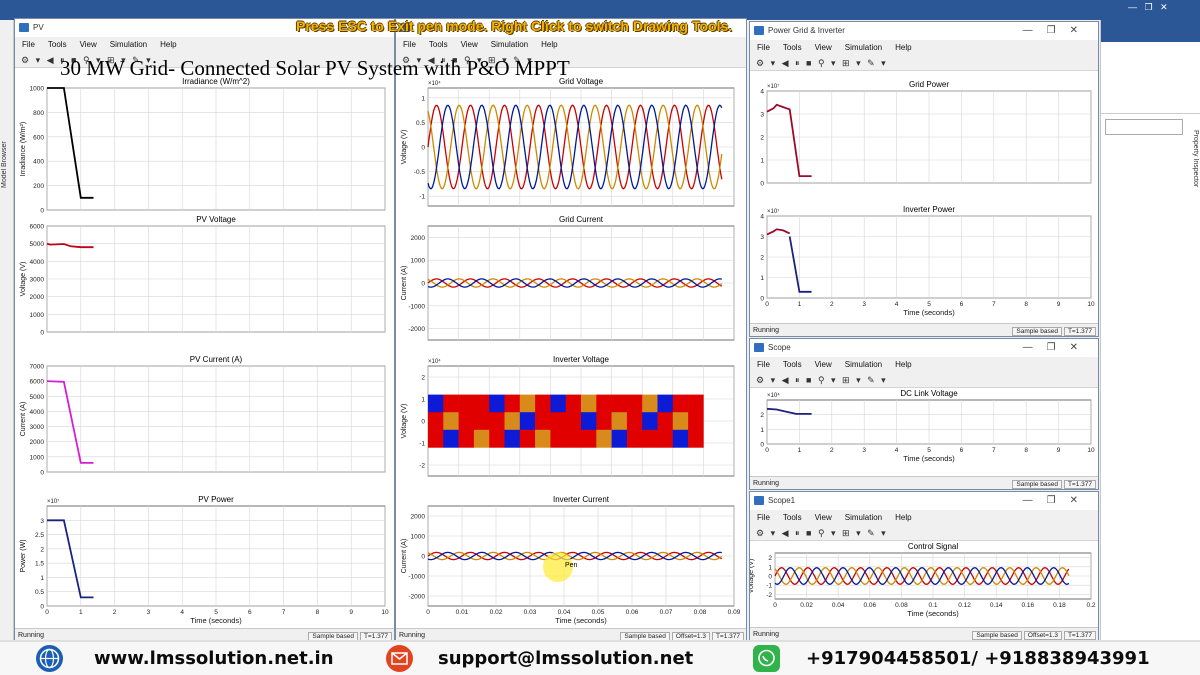 Image resolution: width=1200 pixels, height=675 pixels. What do you see at coordinates (571, 565) in the screenshot?
I see `pen-cursor-label: Pen` at bounding box center [571, 565].